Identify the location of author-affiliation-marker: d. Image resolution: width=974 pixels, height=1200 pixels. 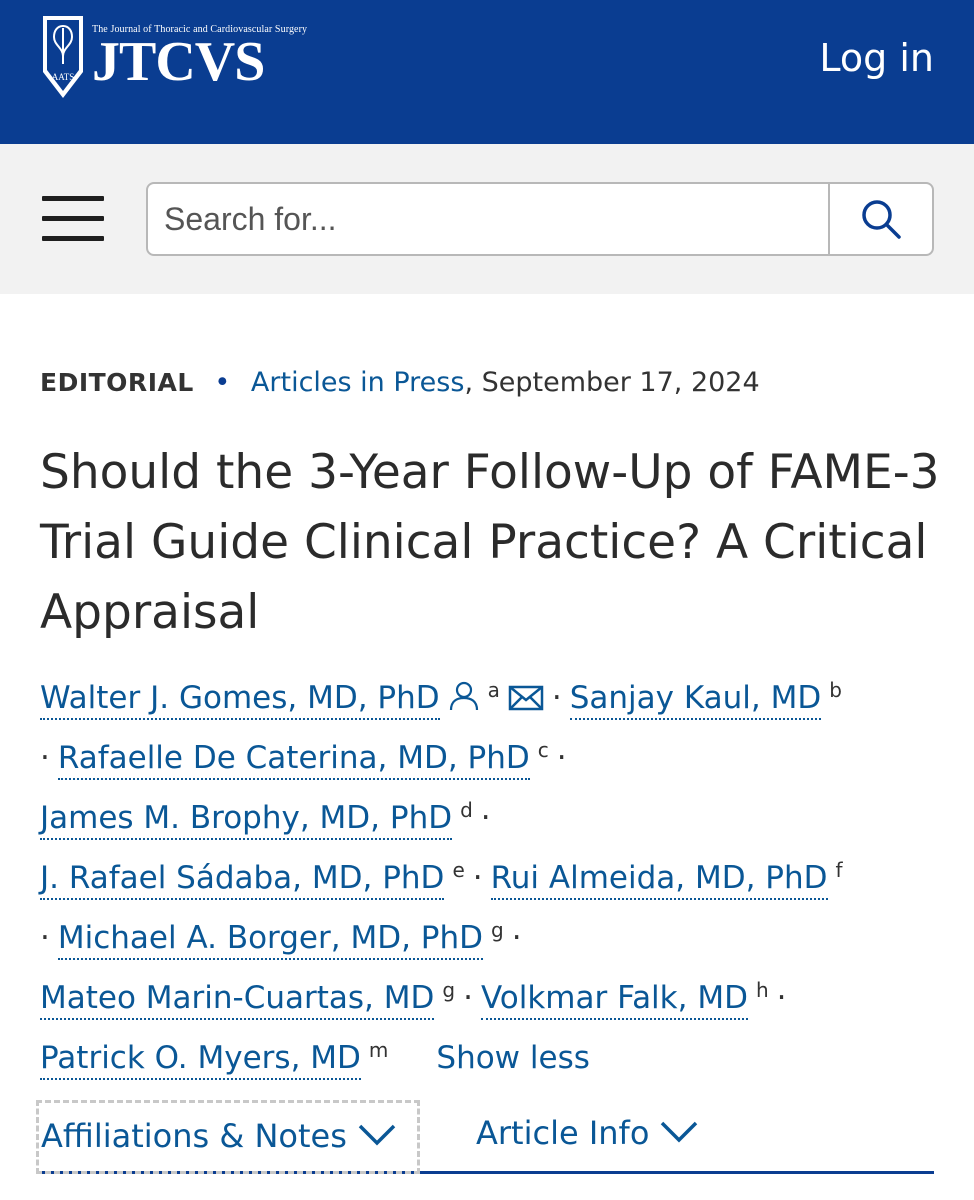
(466, 809).